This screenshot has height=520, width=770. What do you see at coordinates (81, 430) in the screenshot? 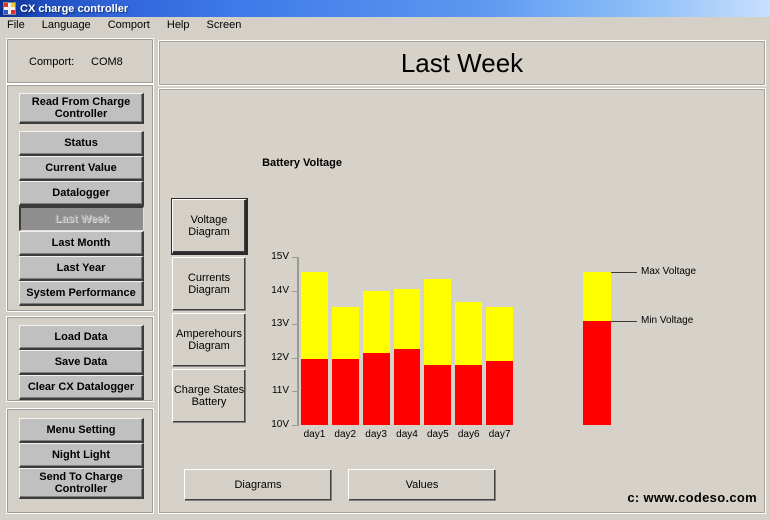
I see `menu-setting-button: Menu Setting` at bounding box center [81, 430].